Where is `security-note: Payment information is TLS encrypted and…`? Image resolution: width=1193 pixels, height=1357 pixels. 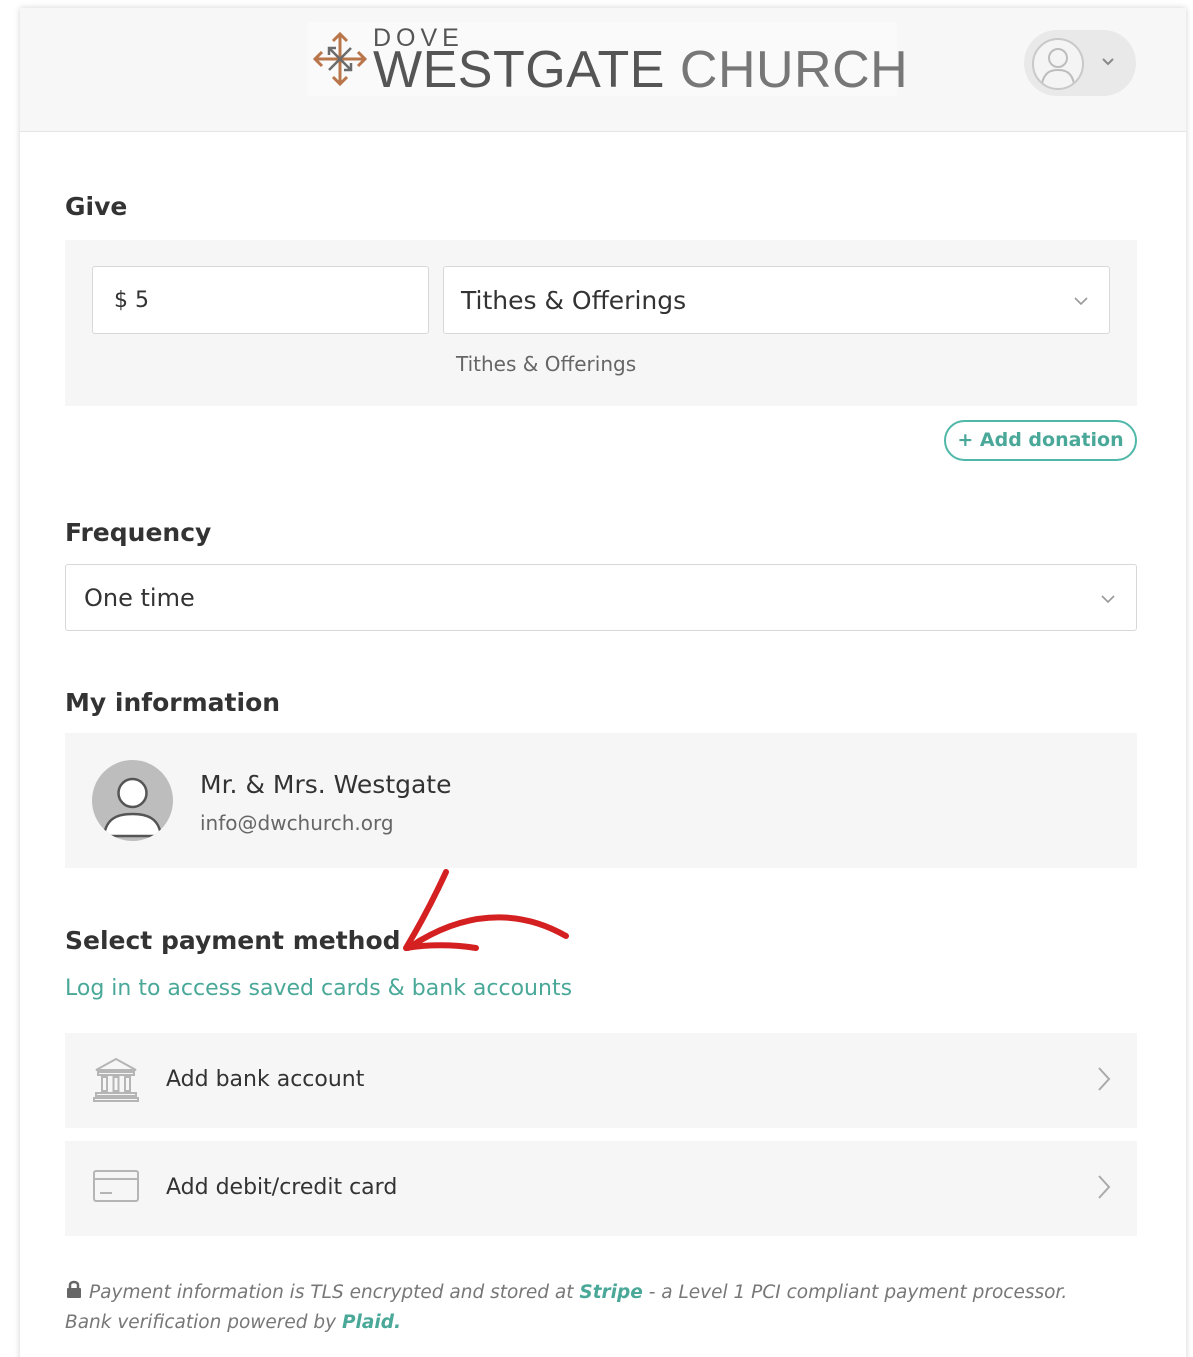
security-note: Payment information is TLS encrypted and… is located at coordinates (590, 1308).